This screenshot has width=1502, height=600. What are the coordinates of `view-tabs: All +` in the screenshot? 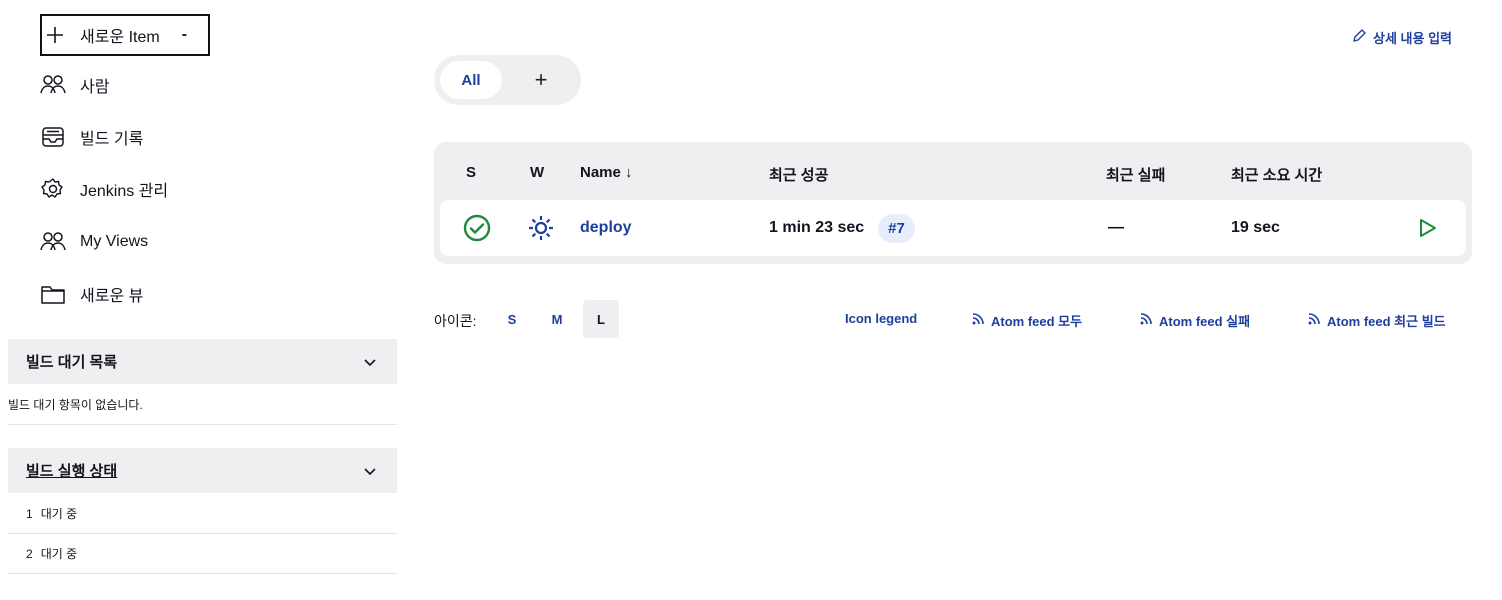 It's located at (507, 80).